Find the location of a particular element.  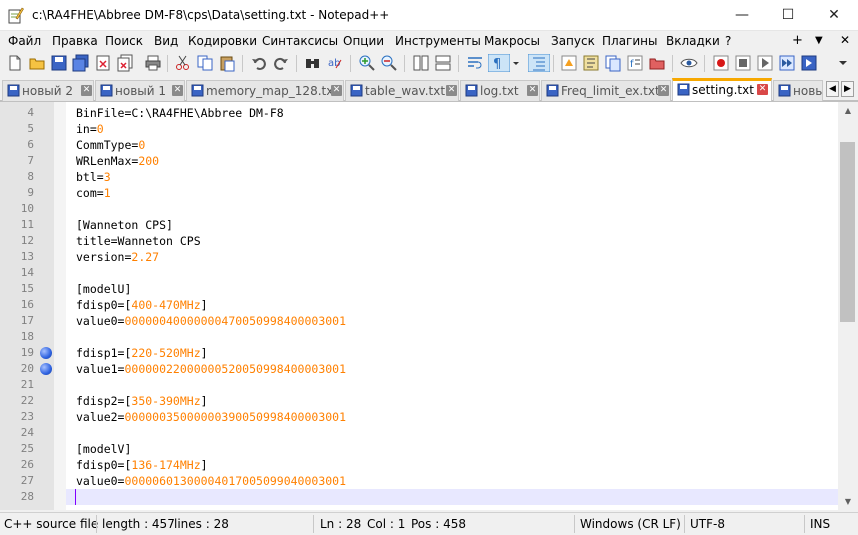

code-line: fdisp2=[350-390MHz] is located at coordinates (452, 401).